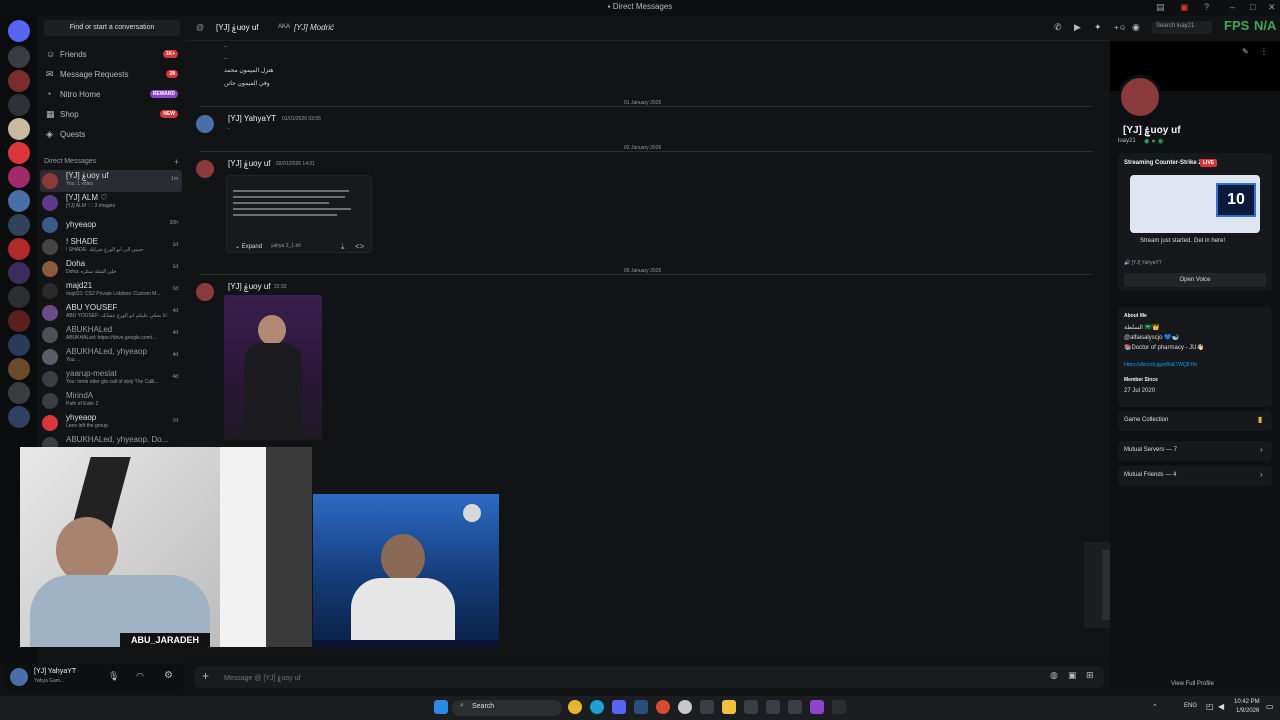 Image resolution: width=1280 pixels, height=720 pixels. Describe the element at coordinates (729, 707) in the screenshot. I see `file-explorer-icon` at that location.